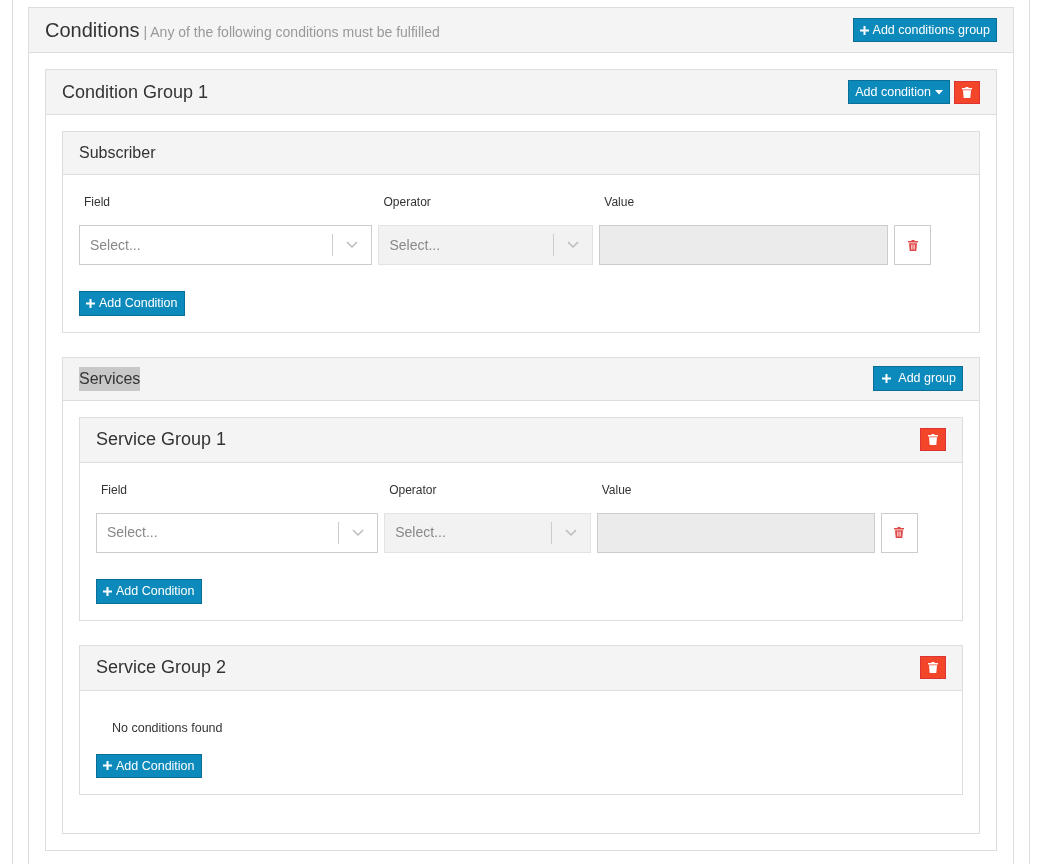 Image resolution: width=1038 pixels, height=864 pixels. I want to click on group-title: Condition Group 1, so click(135, 92).